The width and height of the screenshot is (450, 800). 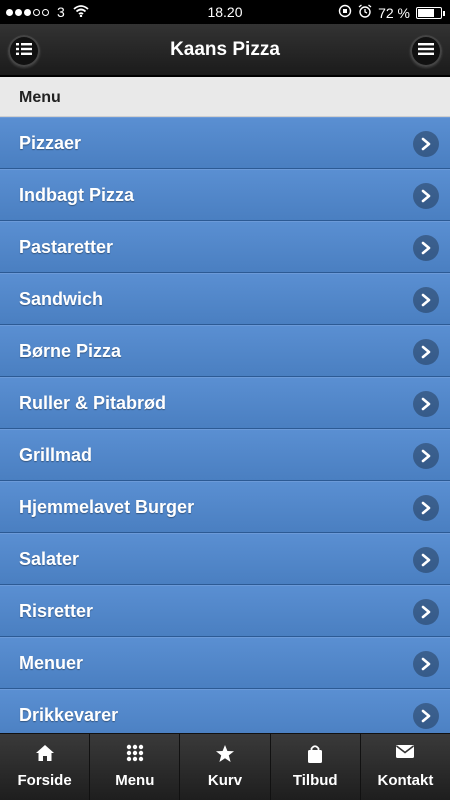 What do you see at coordinates (225, 711) in the screenshot?
I see `menu-item-drikkevarer: Drikkevarer` at bounding box center [225, 711].